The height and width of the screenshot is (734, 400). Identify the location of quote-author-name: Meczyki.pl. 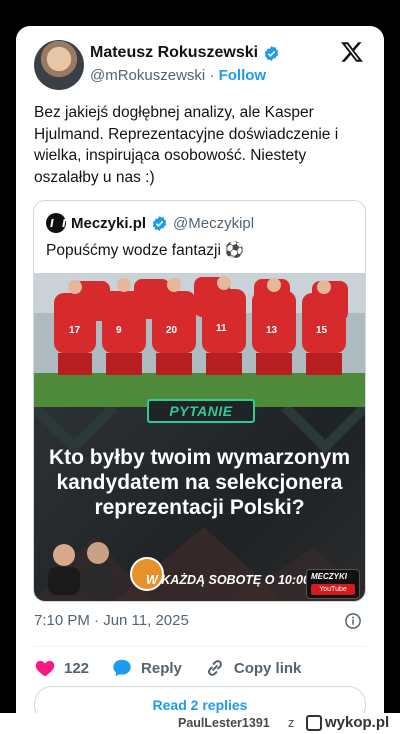
(109, 223).